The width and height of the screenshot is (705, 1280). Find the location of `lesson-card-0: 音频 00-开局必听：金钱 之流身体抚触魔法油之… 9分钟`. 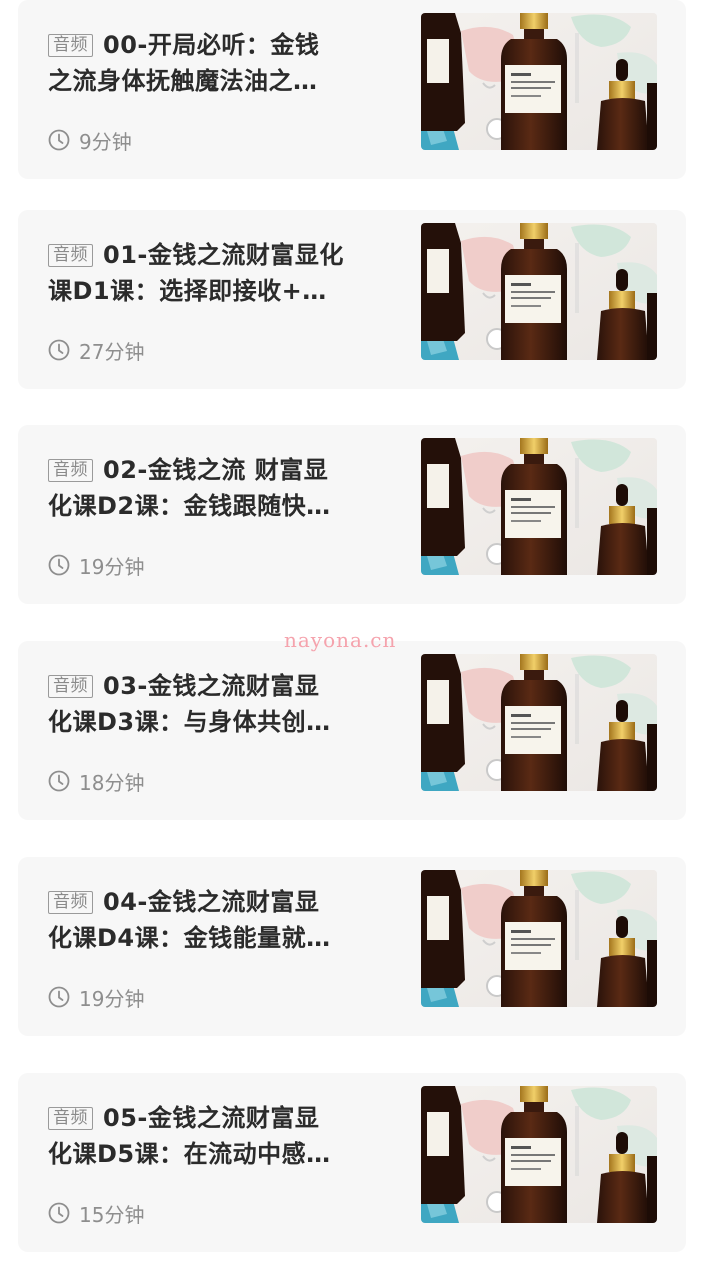

lesson-card-0: 音频 00-开局必听：金钱 之流身体抚触魔法油之… 9分钟 is located at coordinates (352, 89).